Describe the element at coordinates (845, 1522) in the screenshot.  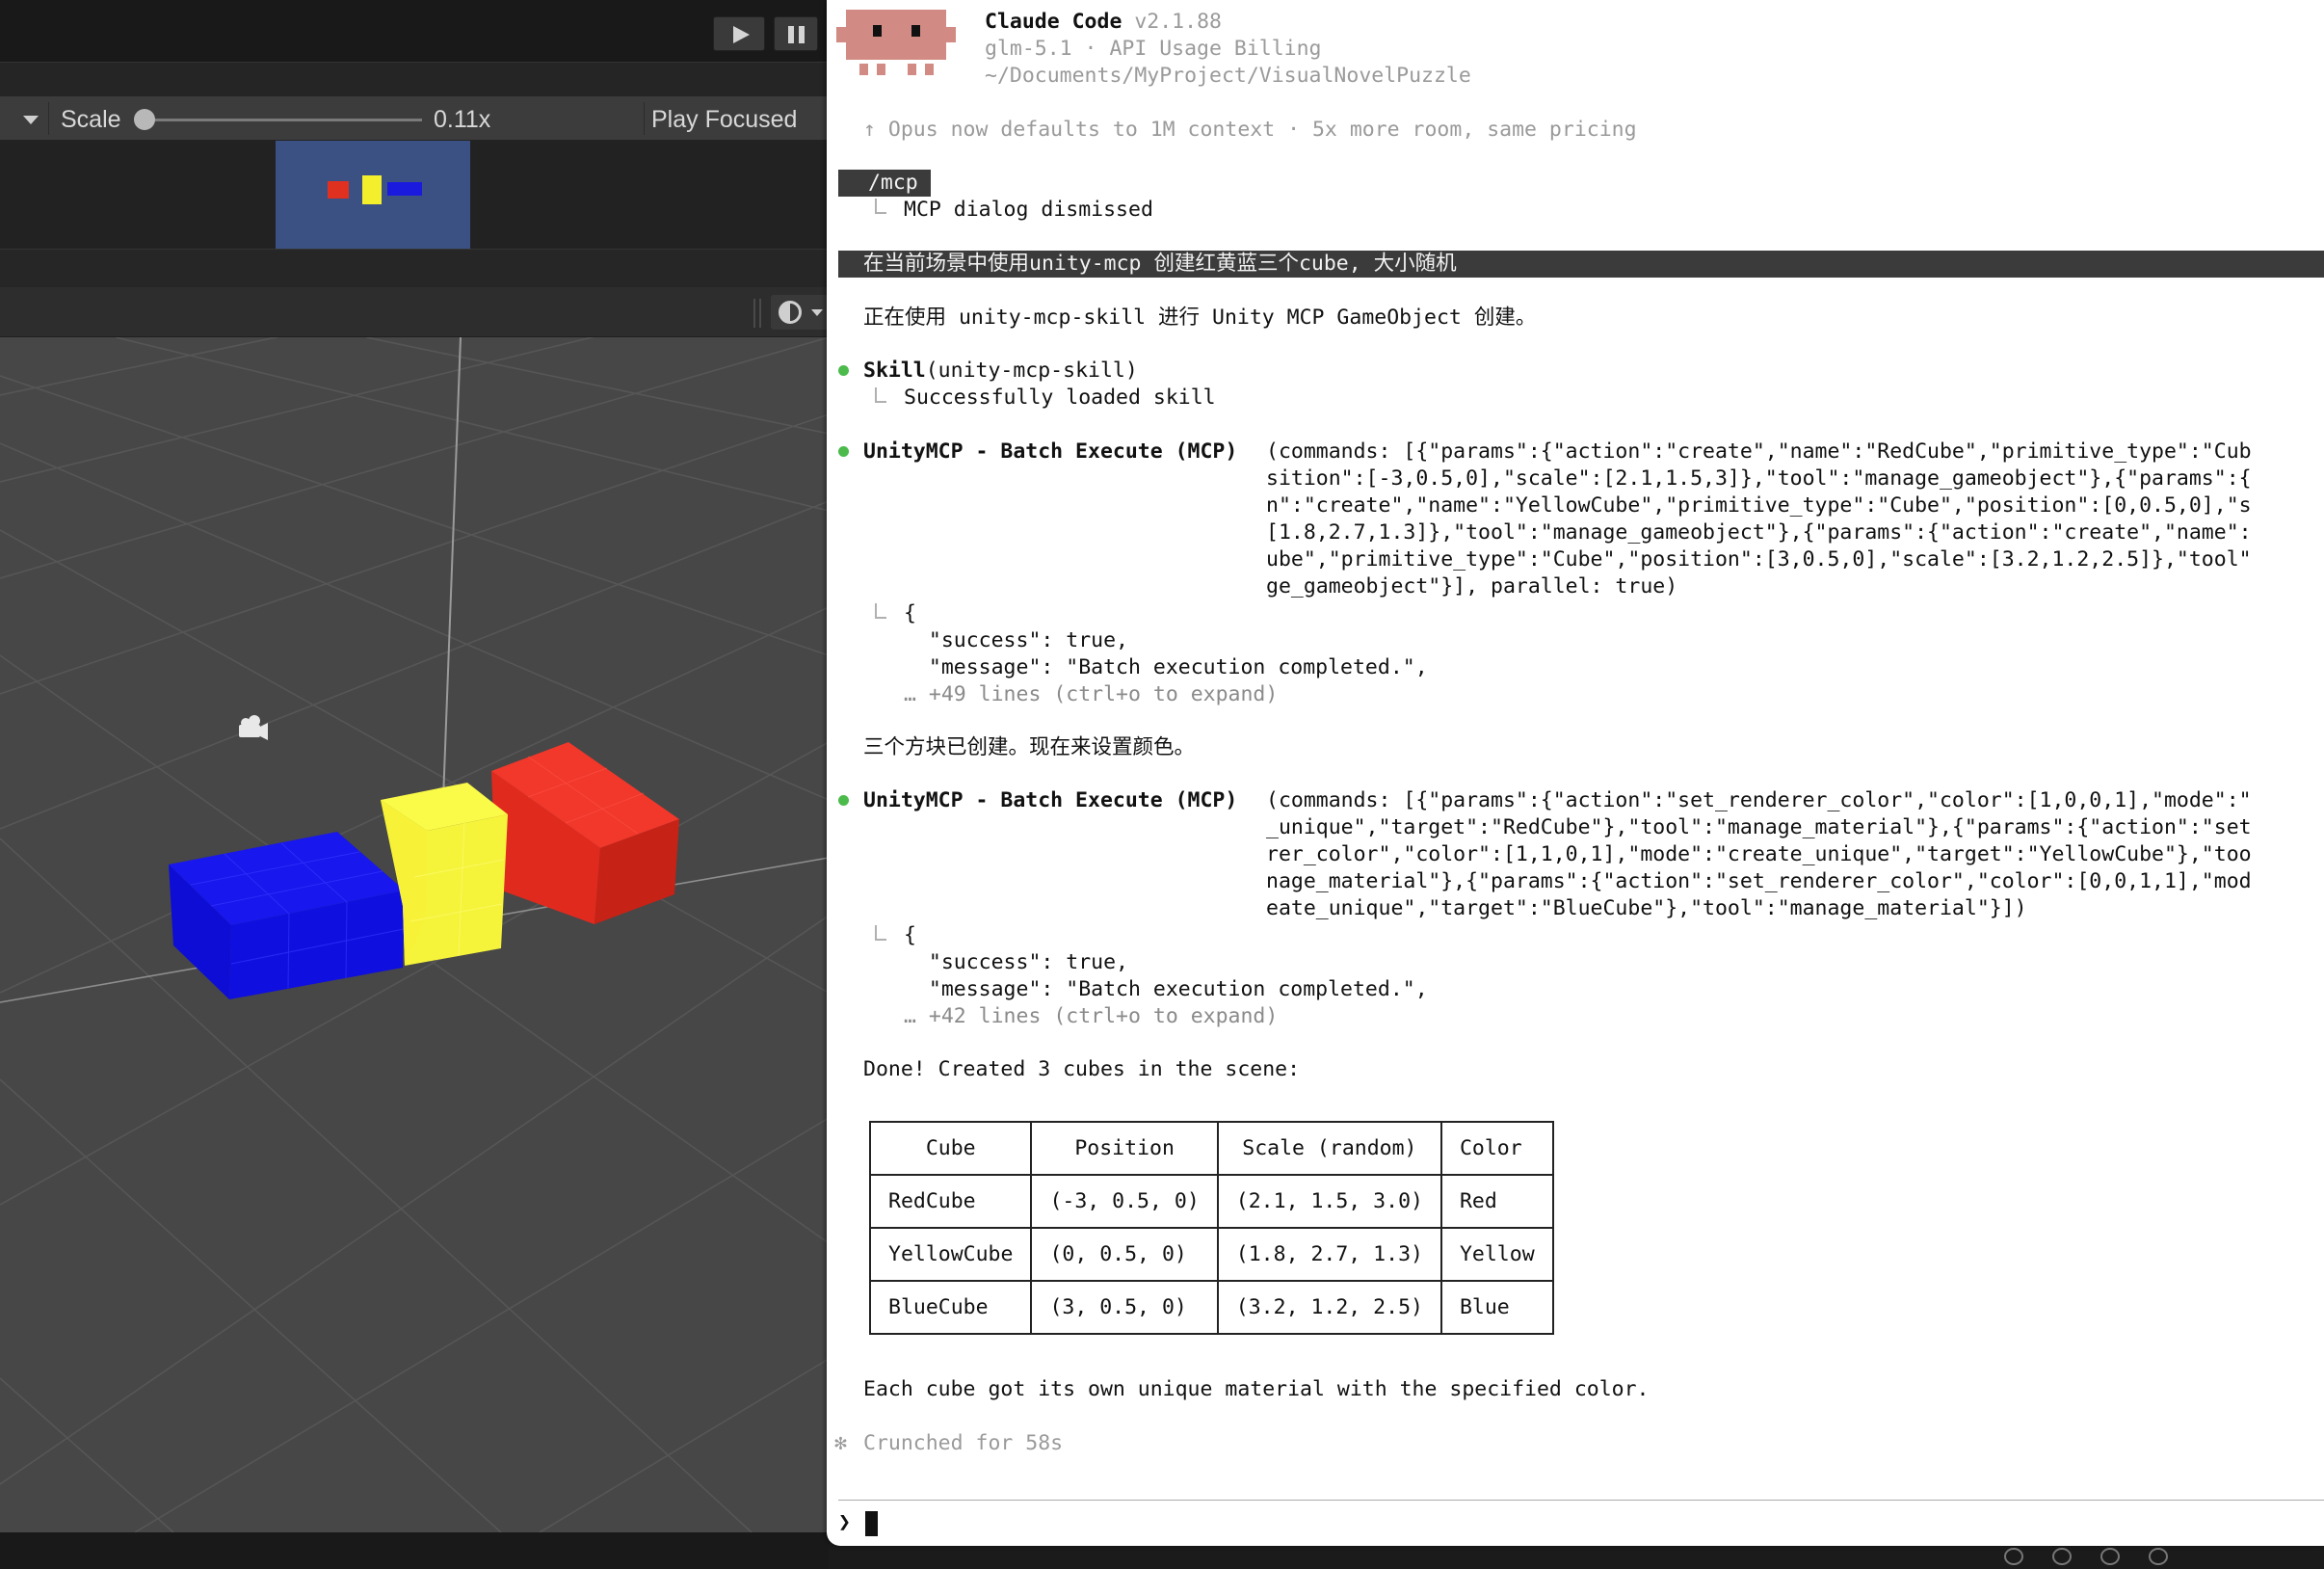
I see `prompt-chevron-icon: ❯` at that location.